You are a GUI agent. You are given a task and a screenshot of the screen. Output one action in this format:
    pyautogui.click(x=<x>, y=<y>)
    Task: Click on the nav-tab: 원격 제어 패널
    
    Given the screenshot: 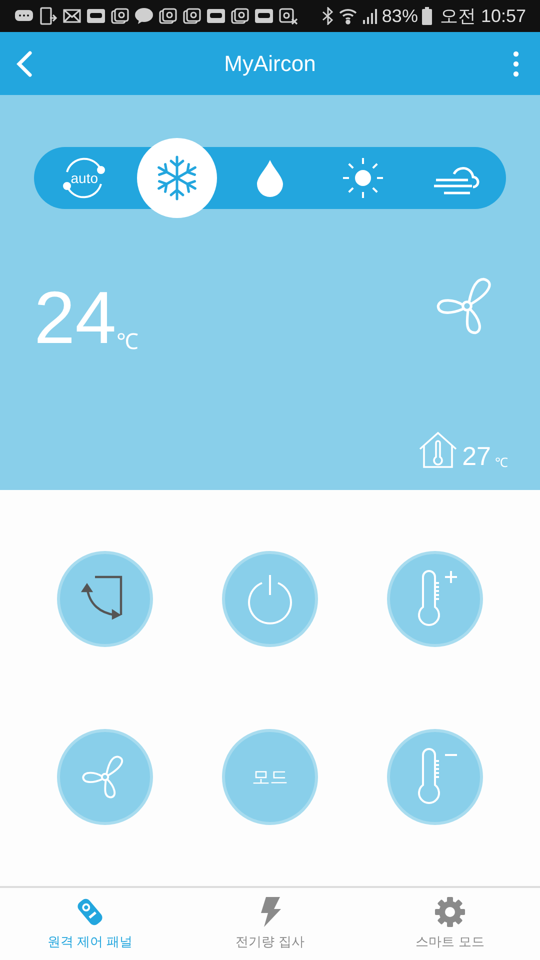 What is the action you would take?
    pyautogui.click(x=90, y=924)
    